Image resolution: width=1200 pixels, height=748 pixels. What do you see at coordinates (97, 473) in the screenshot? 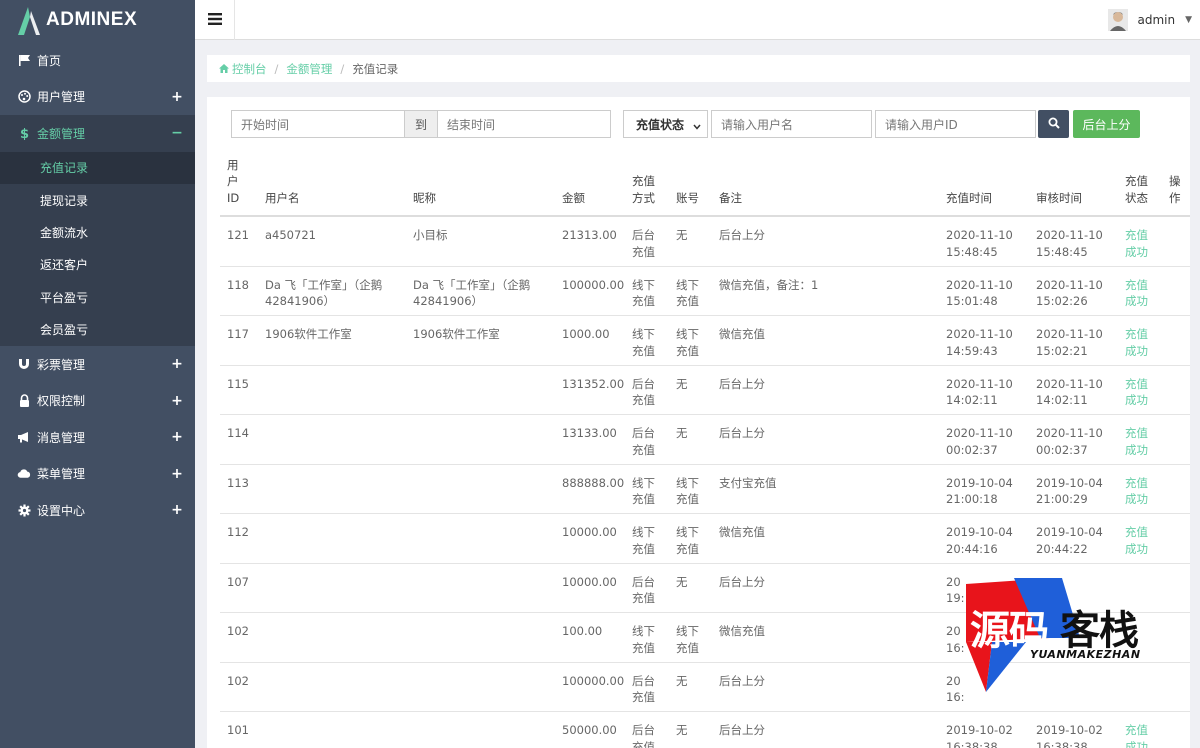
I see `sidebar-item-menus: 菜单管理 +` at bounding box center [97, 473].